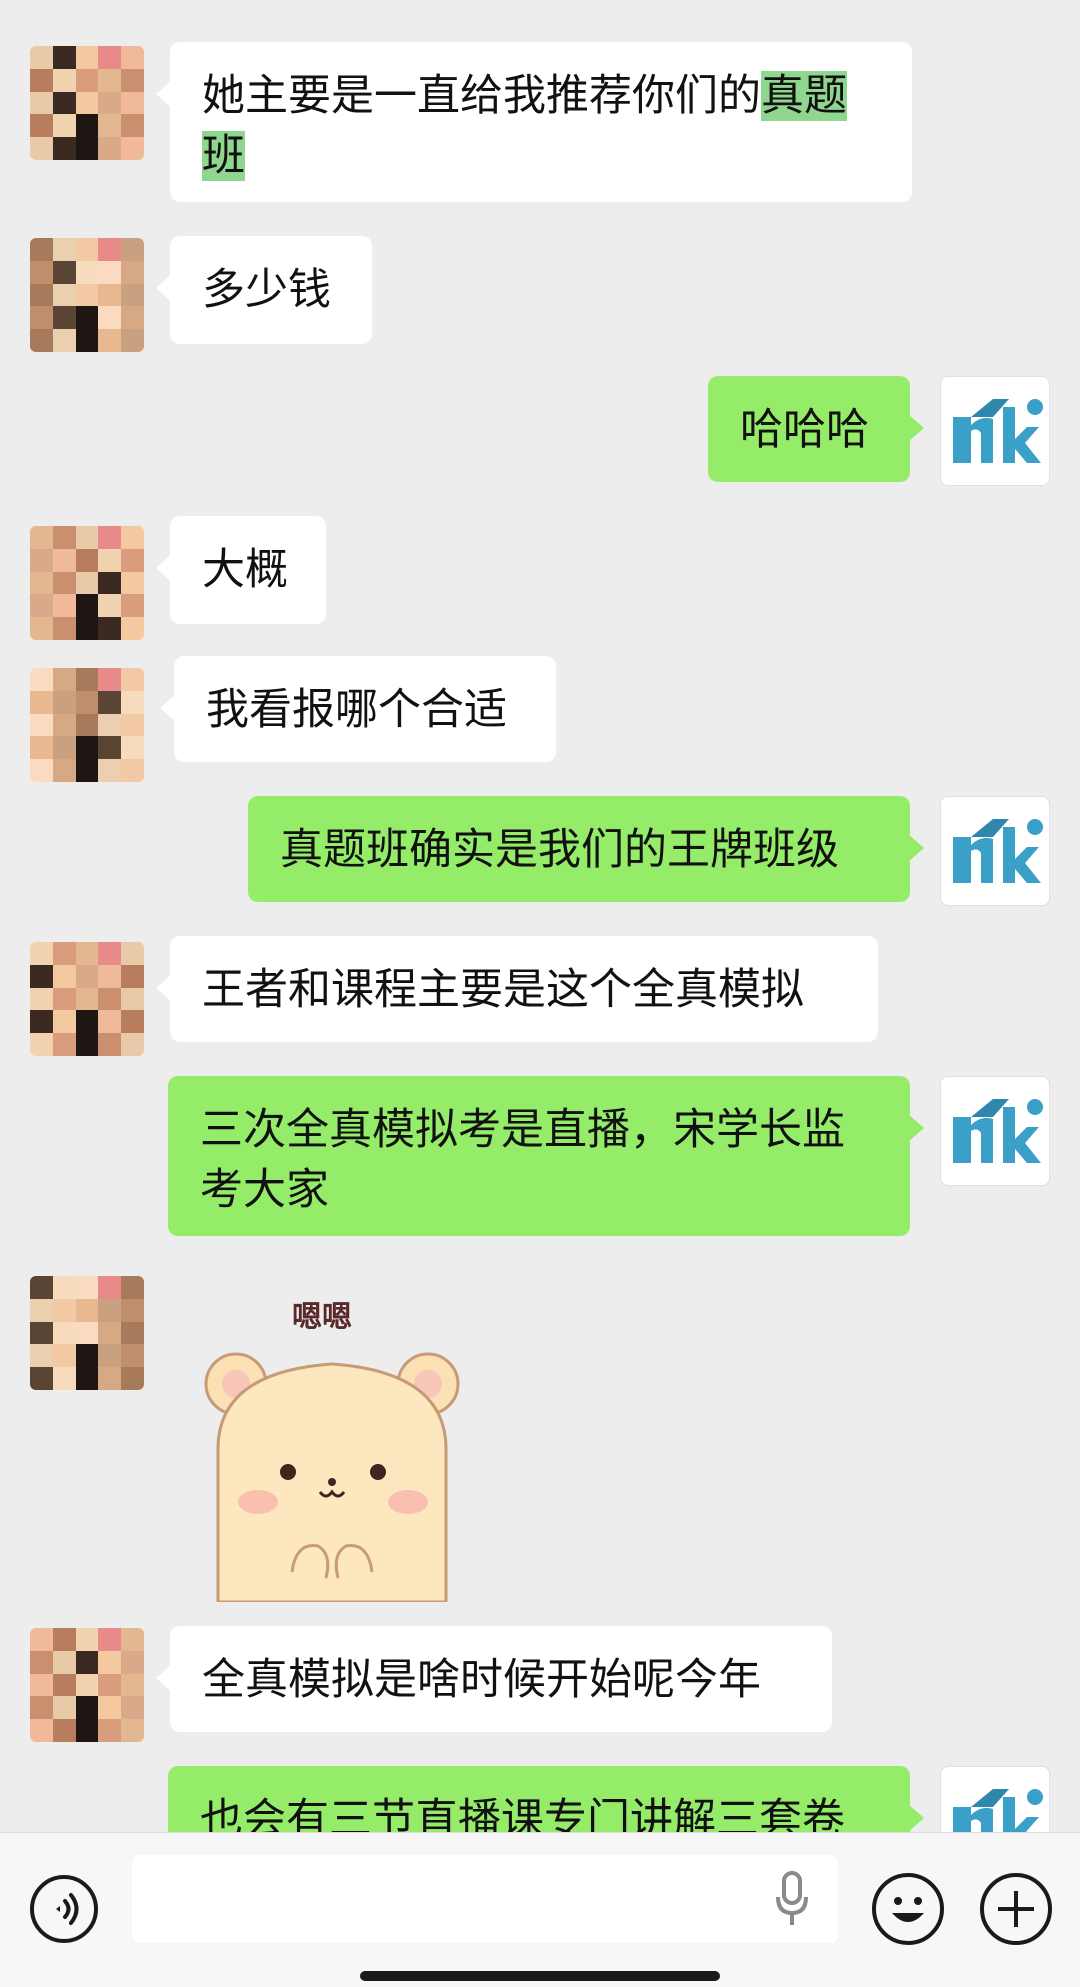 The height and width of the screenshot is (1987, 1080). Describe the element at coordinates (485, 1899) in the screenshot. I see `message-input` at that location.